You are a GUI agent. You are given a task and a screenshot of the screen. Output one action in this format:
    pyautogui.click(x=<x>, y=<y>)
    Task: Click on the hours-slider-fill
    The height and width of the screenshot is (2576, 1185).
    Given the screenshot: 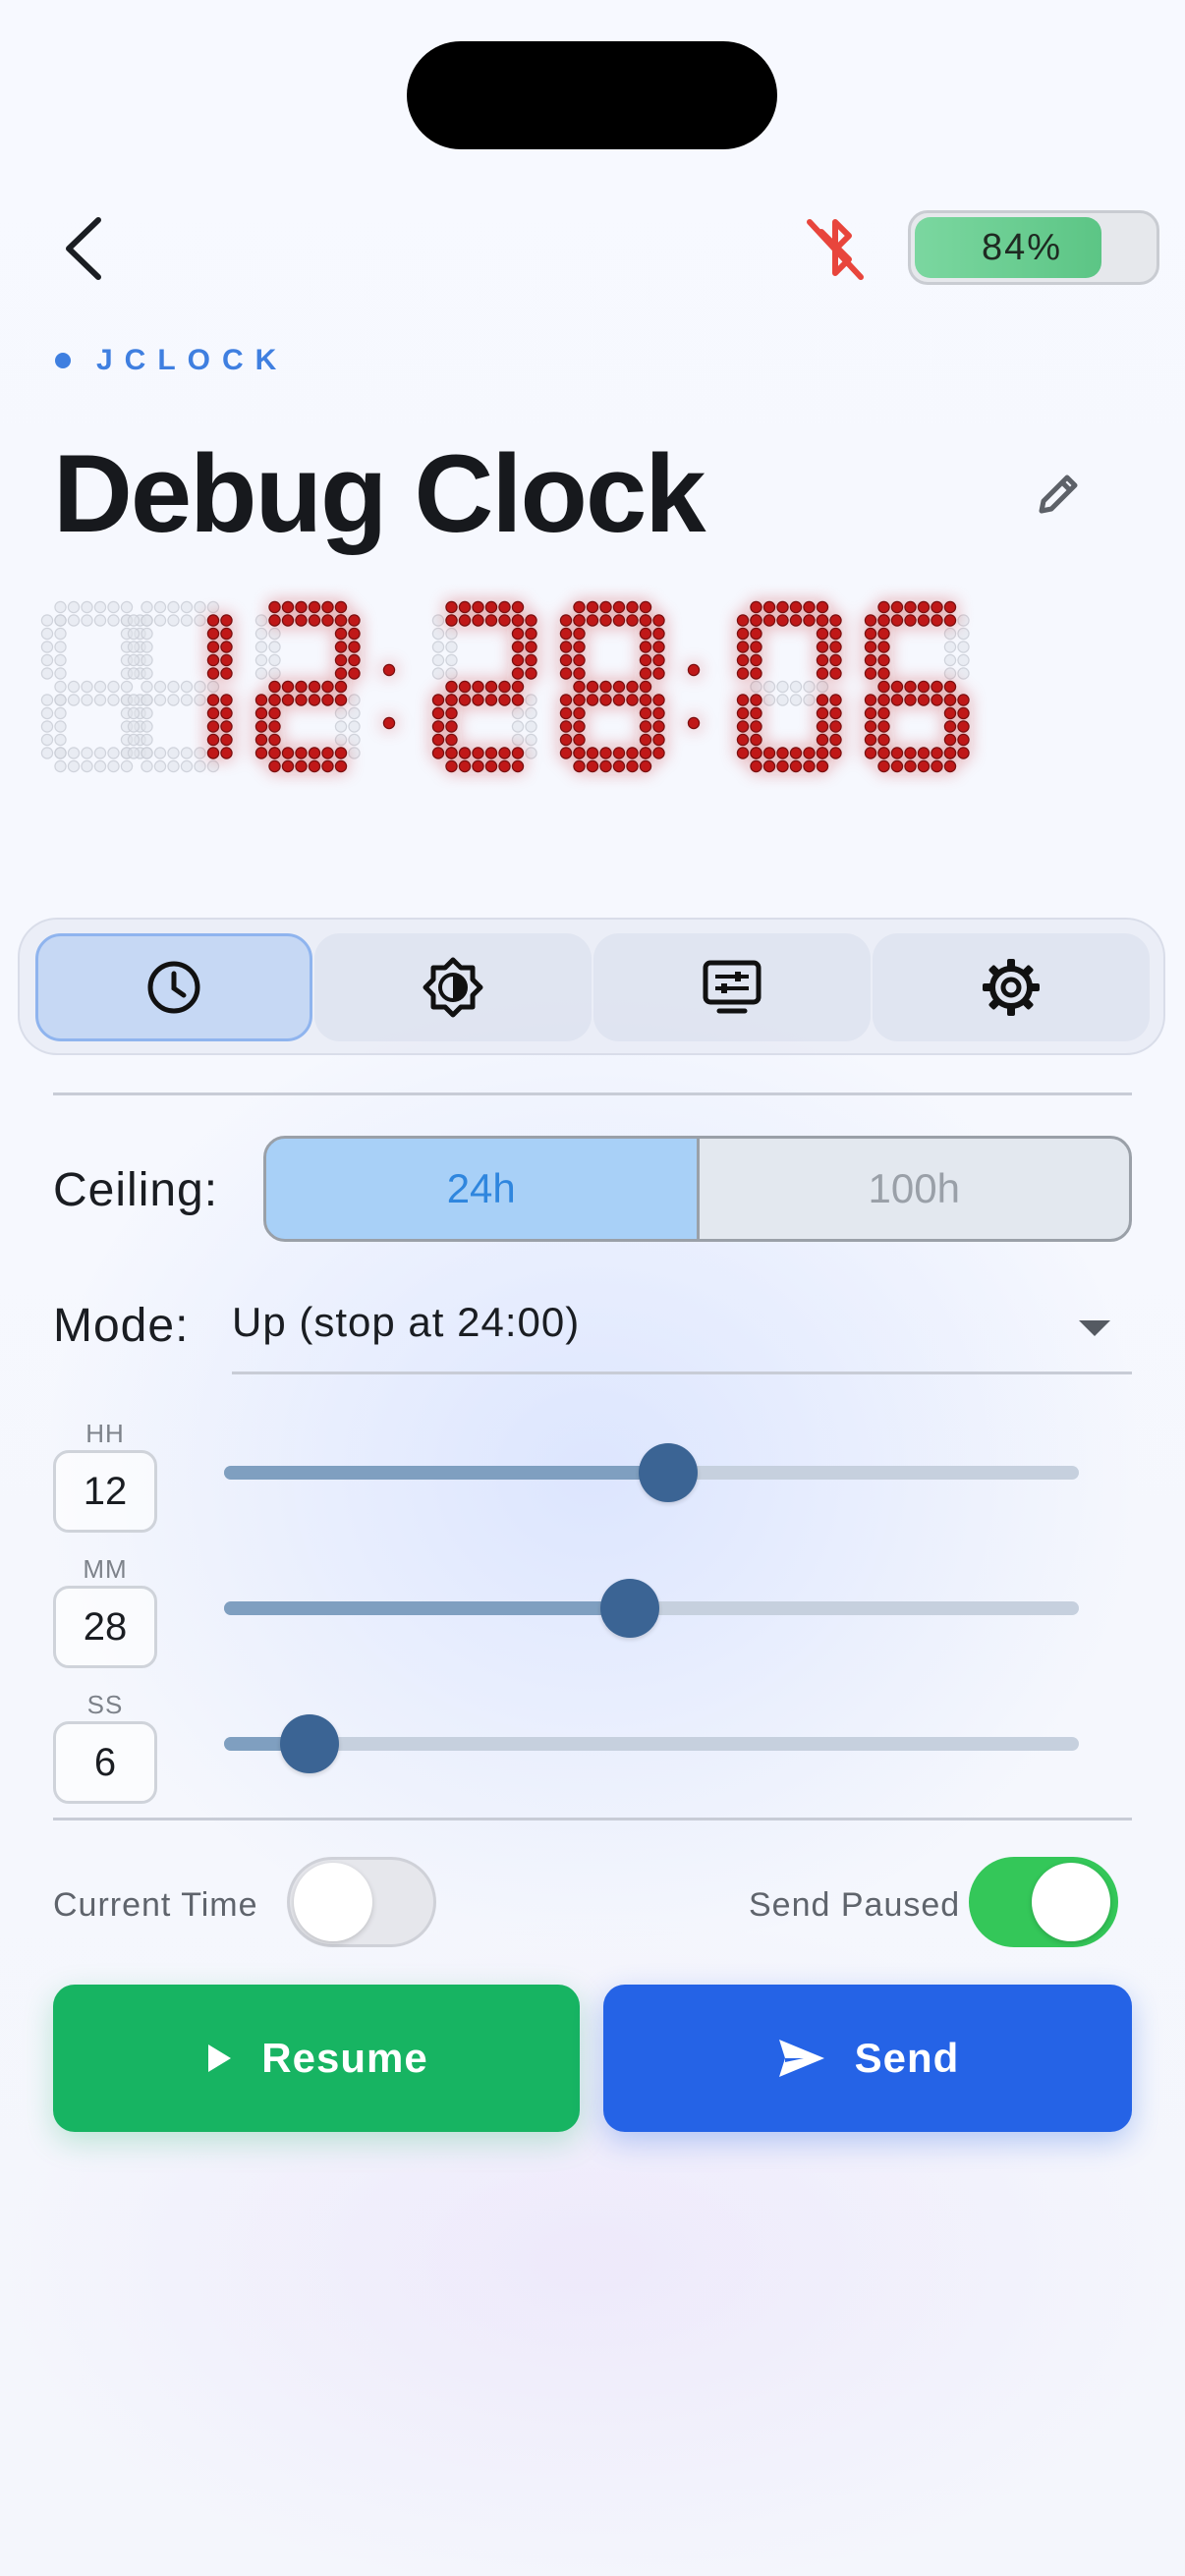 What is the action you would take?
    pyautogui.click(x=447, y=1473)
    